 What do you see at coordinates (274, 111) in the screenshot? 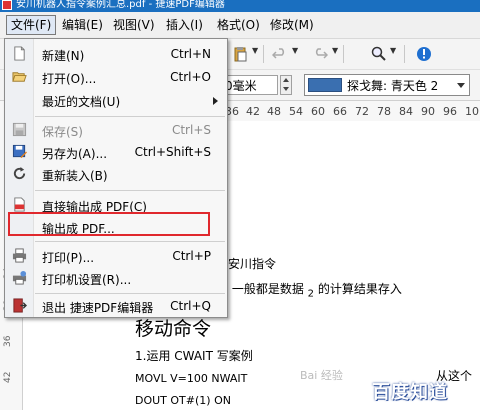
I see `ruler-tick: 48` at bounding box center [274, 111].